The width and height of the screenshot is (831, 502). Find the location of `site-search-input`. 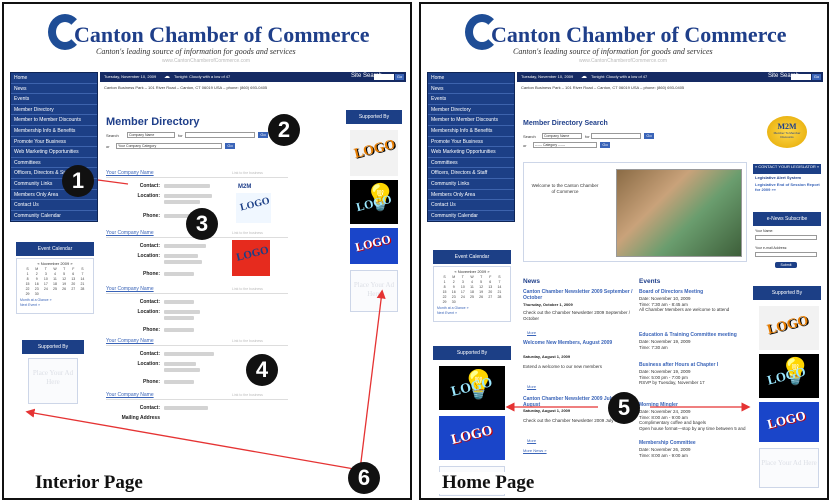

site-search-input is located at coordinates (801, 77).